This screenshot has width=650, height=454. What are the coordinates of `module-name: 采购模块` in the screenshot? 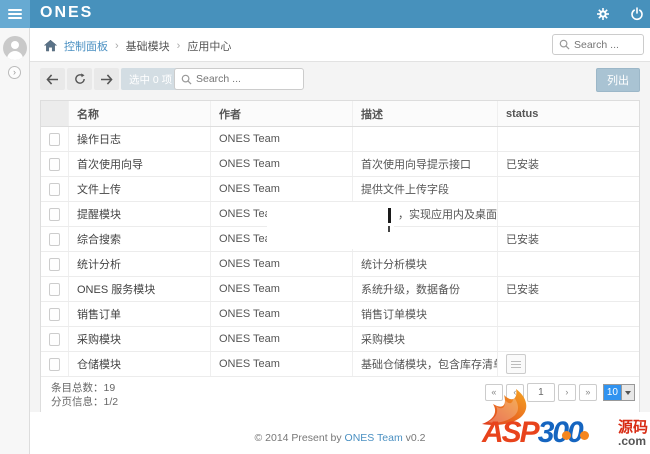 It's located at (140, 339).